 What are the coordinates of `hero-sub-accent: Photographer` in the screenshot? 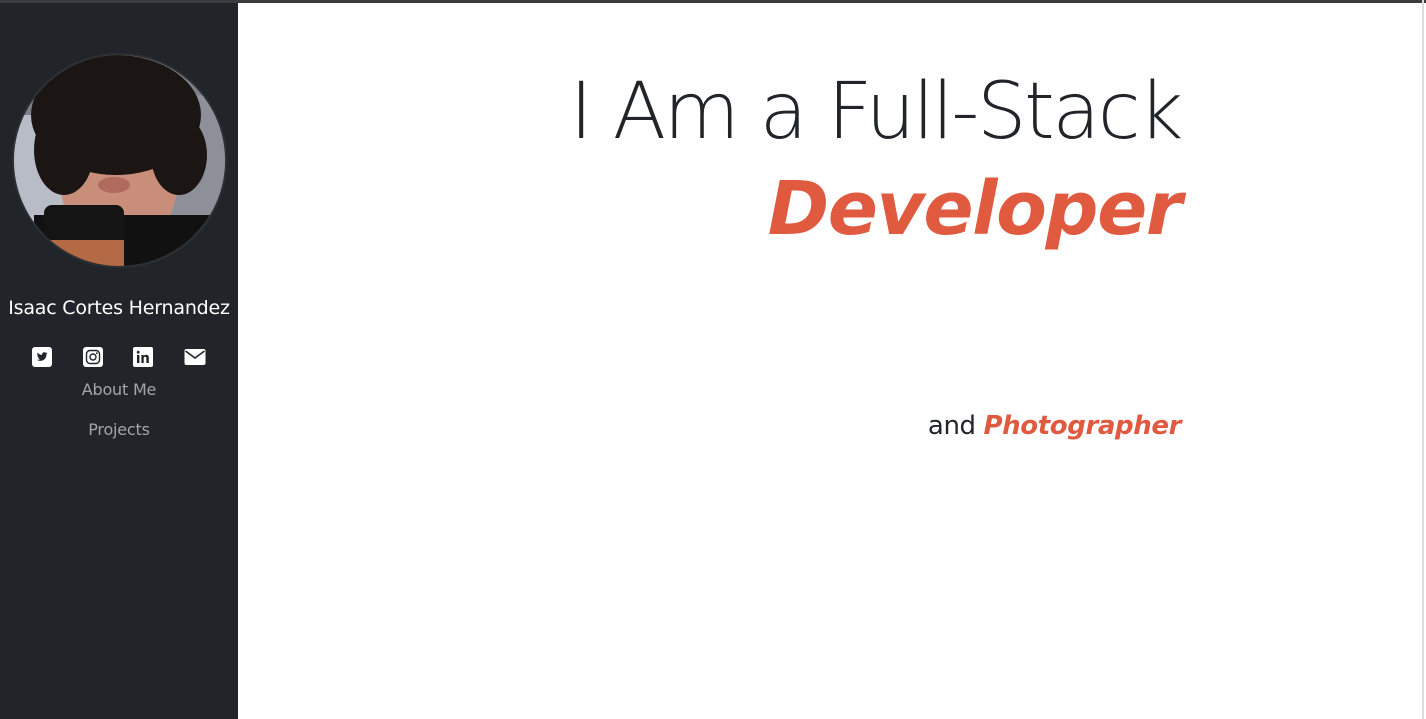 It's located at (1082, 426).